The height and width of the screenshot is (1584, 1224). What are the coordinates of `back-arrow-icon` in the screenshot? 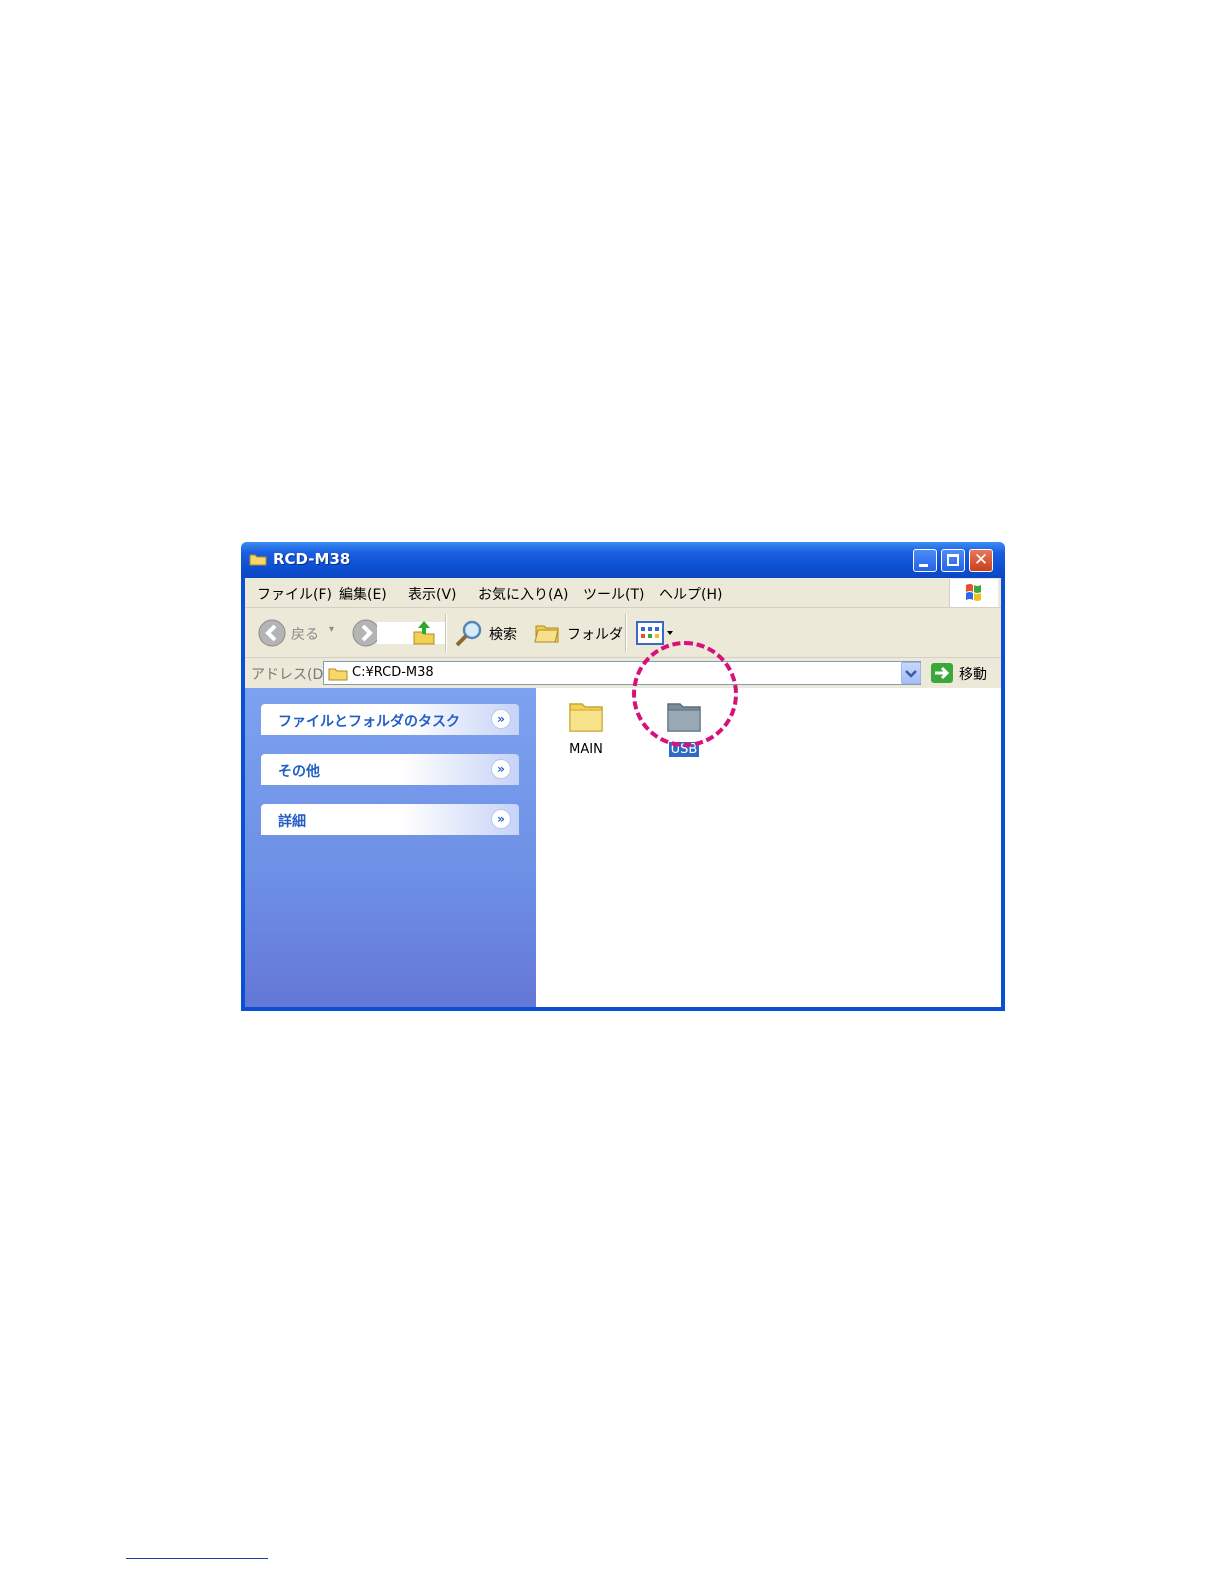 It's located at (272, 633).